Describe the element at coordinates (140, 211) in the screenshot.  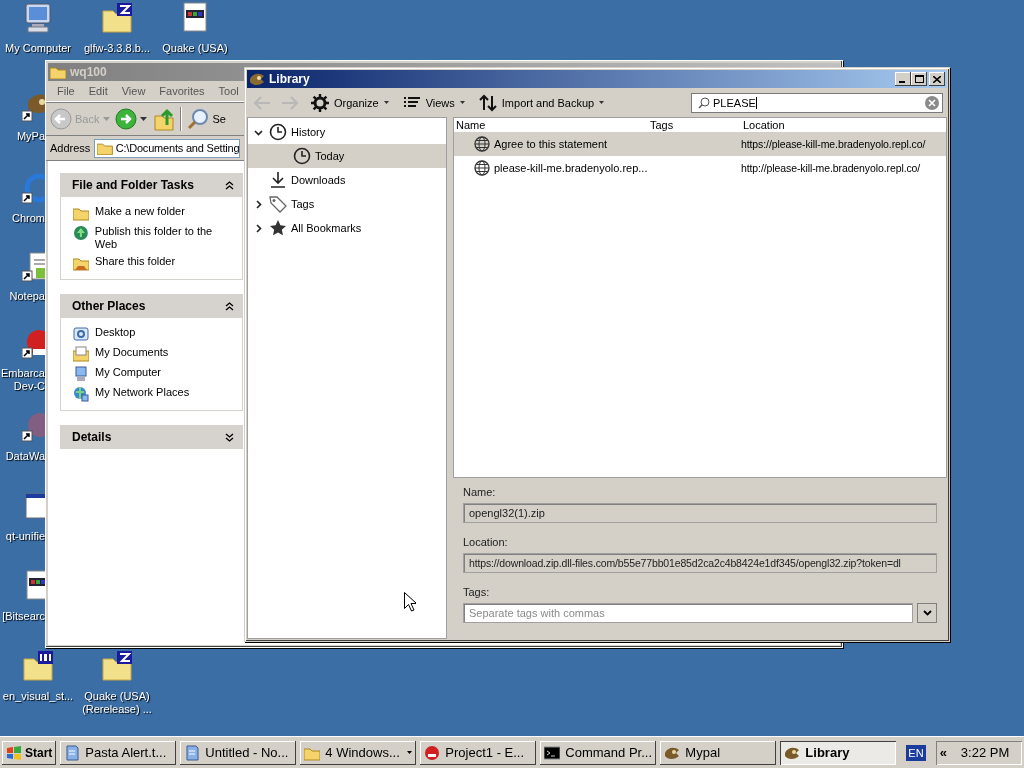
I see `task-link: Make a new folder` at that location.